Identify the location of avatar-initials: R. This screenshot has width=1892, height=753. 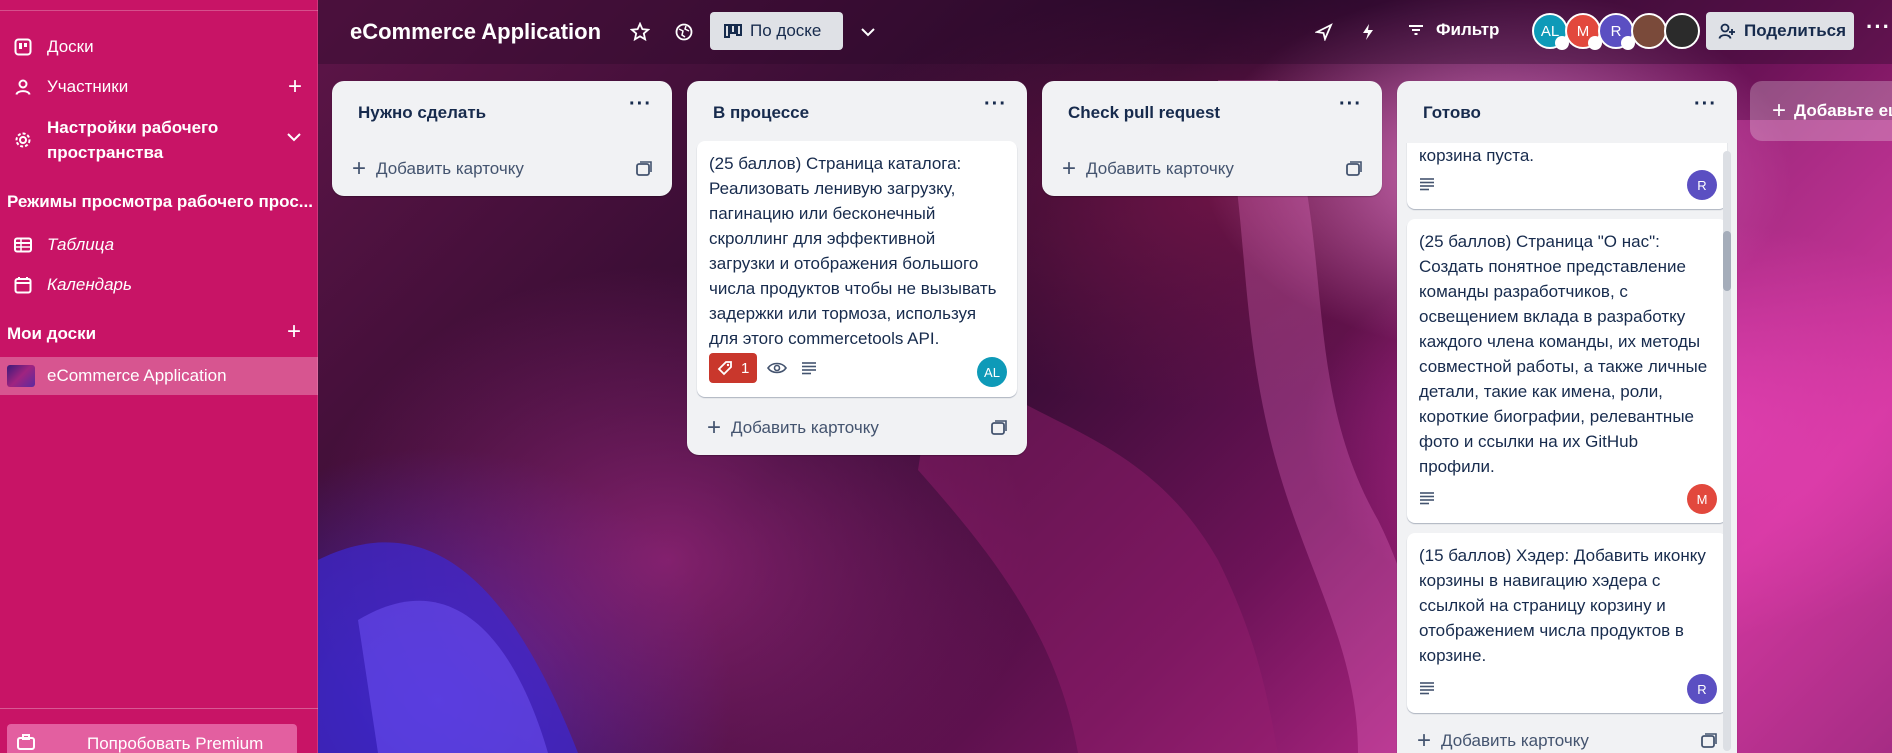
(1616, 31).